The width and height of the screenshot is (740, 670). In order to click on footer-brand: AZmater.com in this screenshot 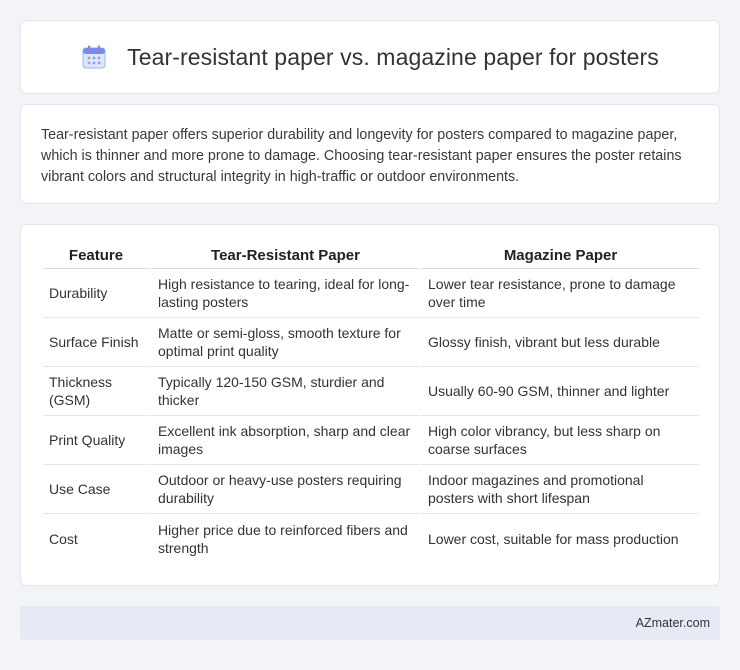, I will do `click(673, 623)`.